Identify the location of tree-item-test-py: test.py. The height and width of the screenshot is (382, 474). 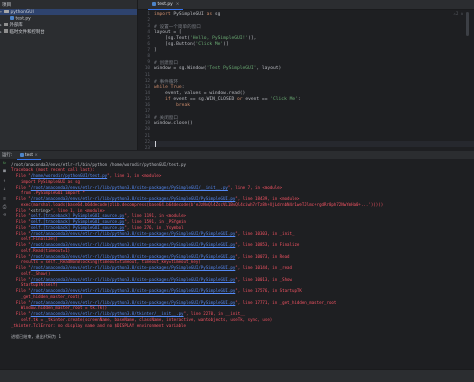
(15, 18).